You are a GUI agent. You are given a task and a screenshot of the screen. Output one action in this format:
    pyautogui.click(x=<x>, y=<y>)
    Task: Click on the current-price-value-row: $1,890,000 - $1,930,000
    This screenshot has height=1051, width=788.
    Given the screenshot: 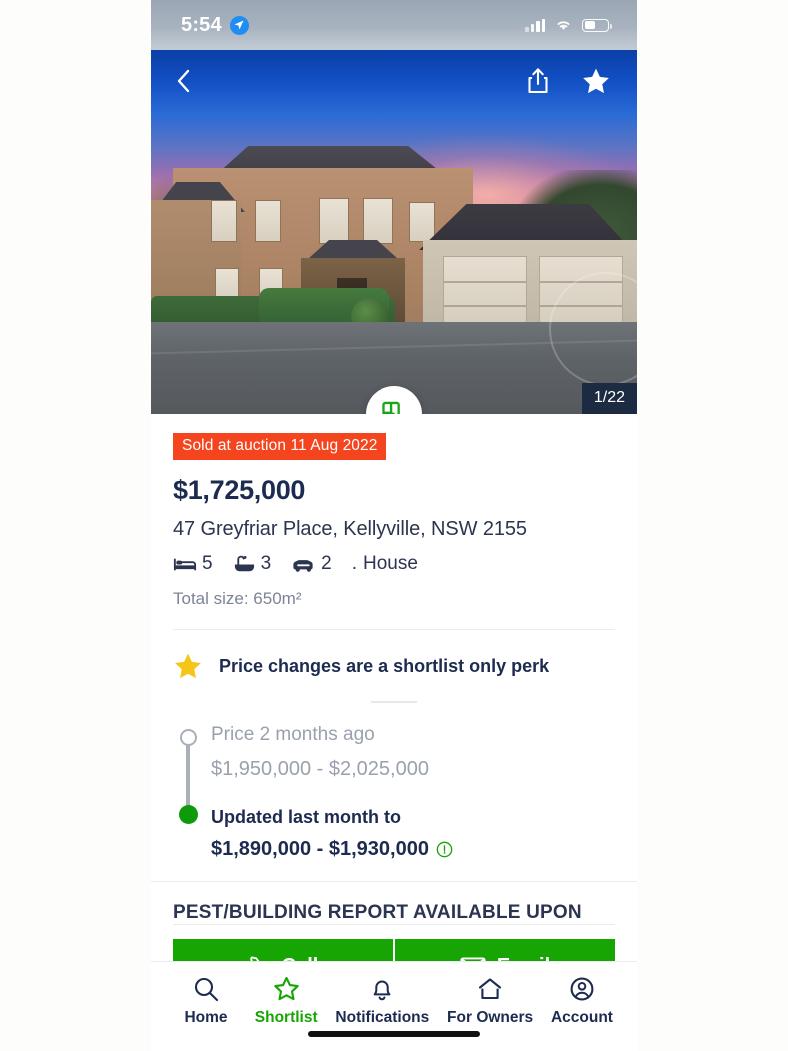 What is the action you would take?
    pyautogui.click(x=413, y=849)
    